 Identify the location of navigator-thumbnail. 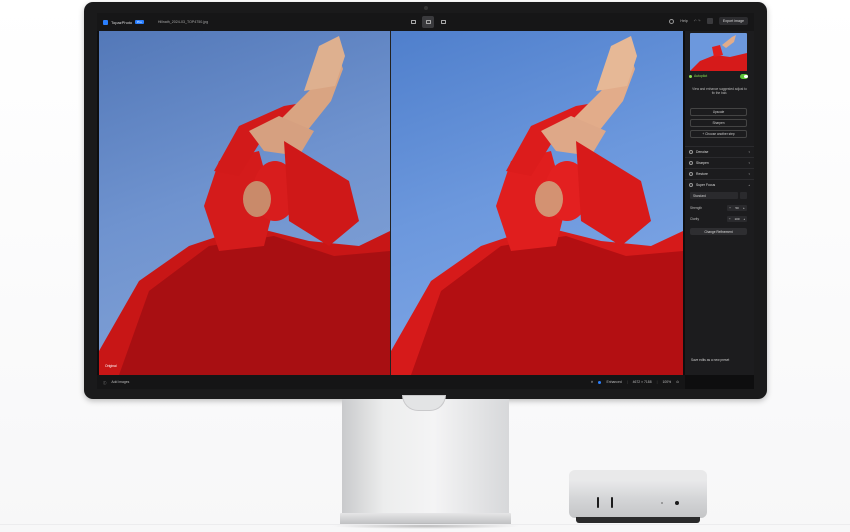
(718, 52).